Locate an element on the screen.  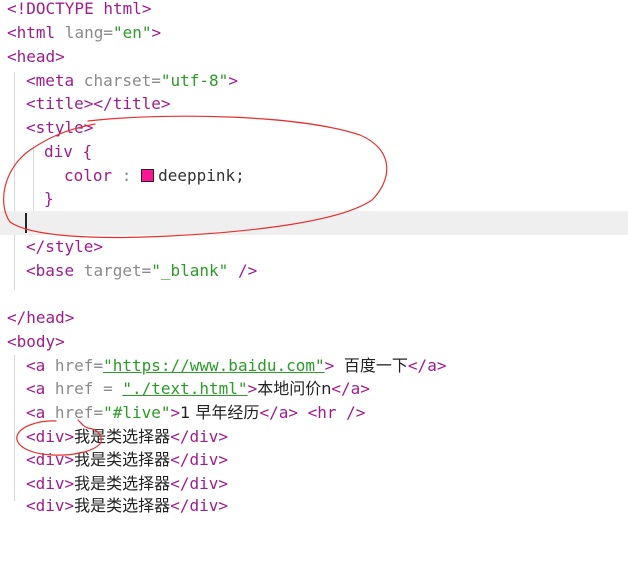
code-line: </head> is located at coordinates (314, 318).